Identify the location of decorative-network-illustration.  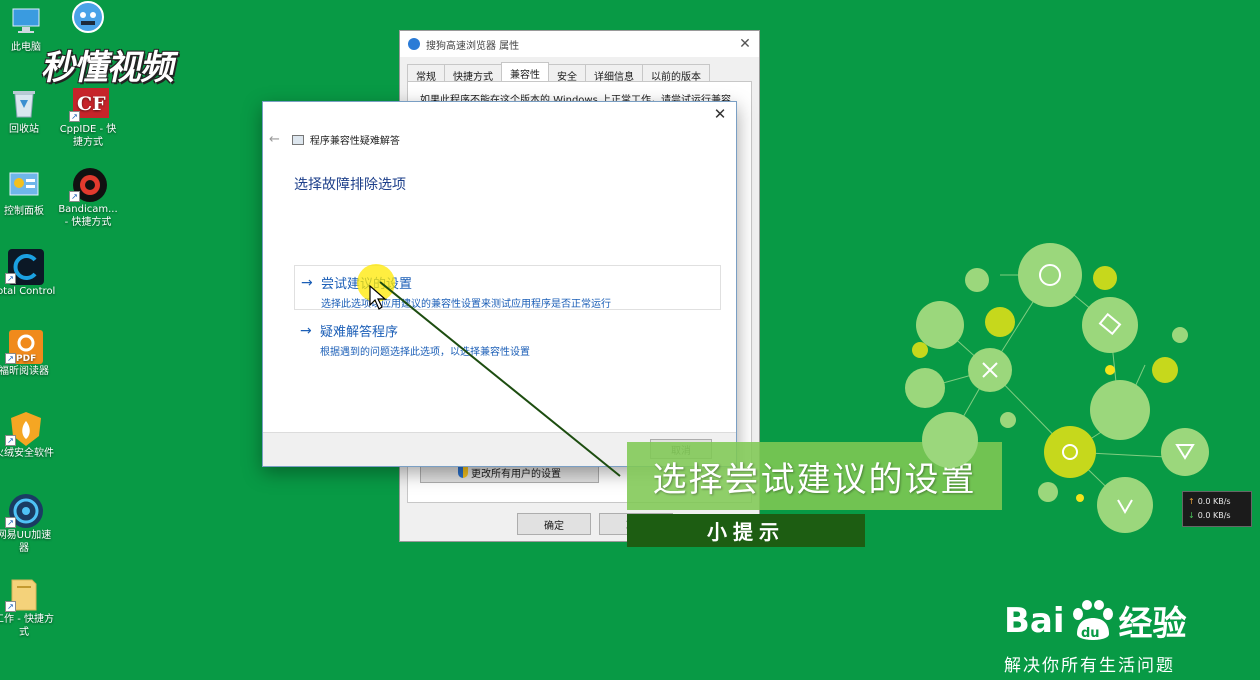
(1057, 388).